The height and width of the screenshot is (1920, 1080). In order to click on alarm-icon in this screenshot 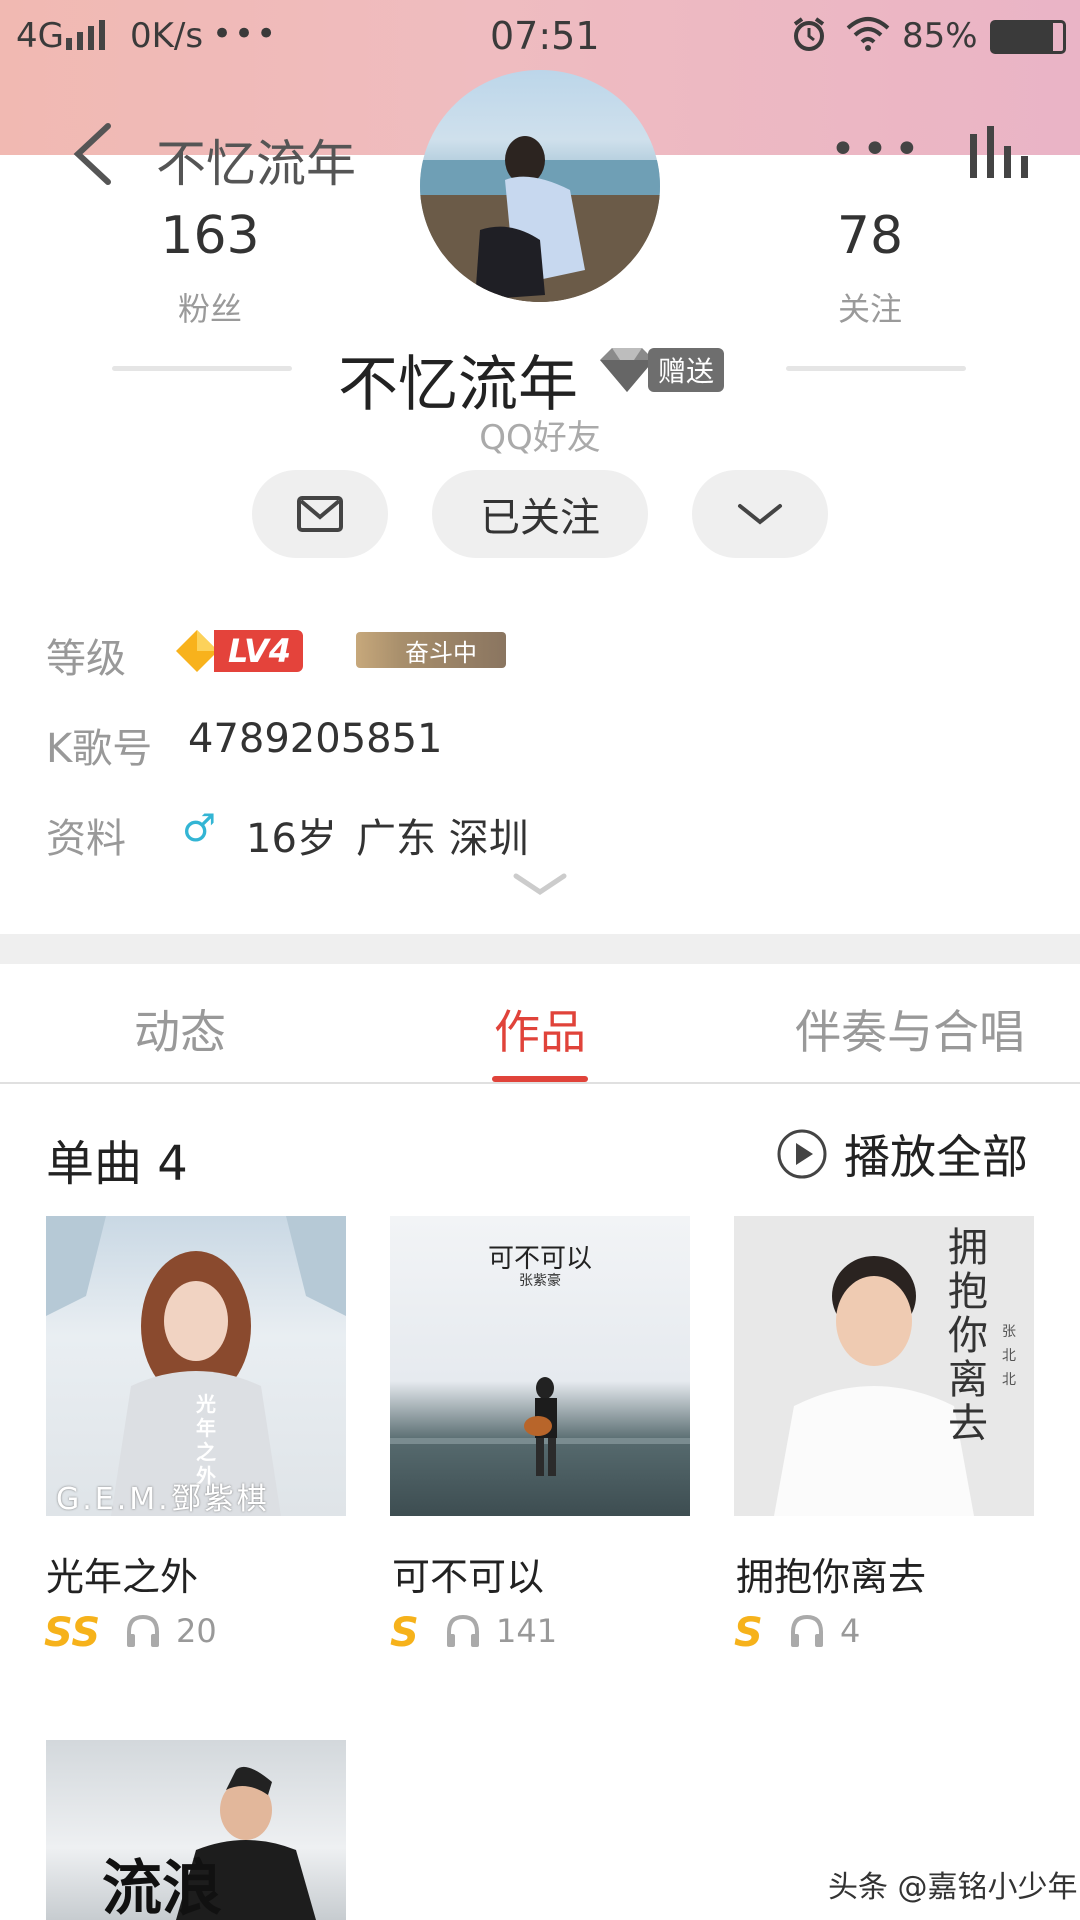, I will do `click(809, 34)`.